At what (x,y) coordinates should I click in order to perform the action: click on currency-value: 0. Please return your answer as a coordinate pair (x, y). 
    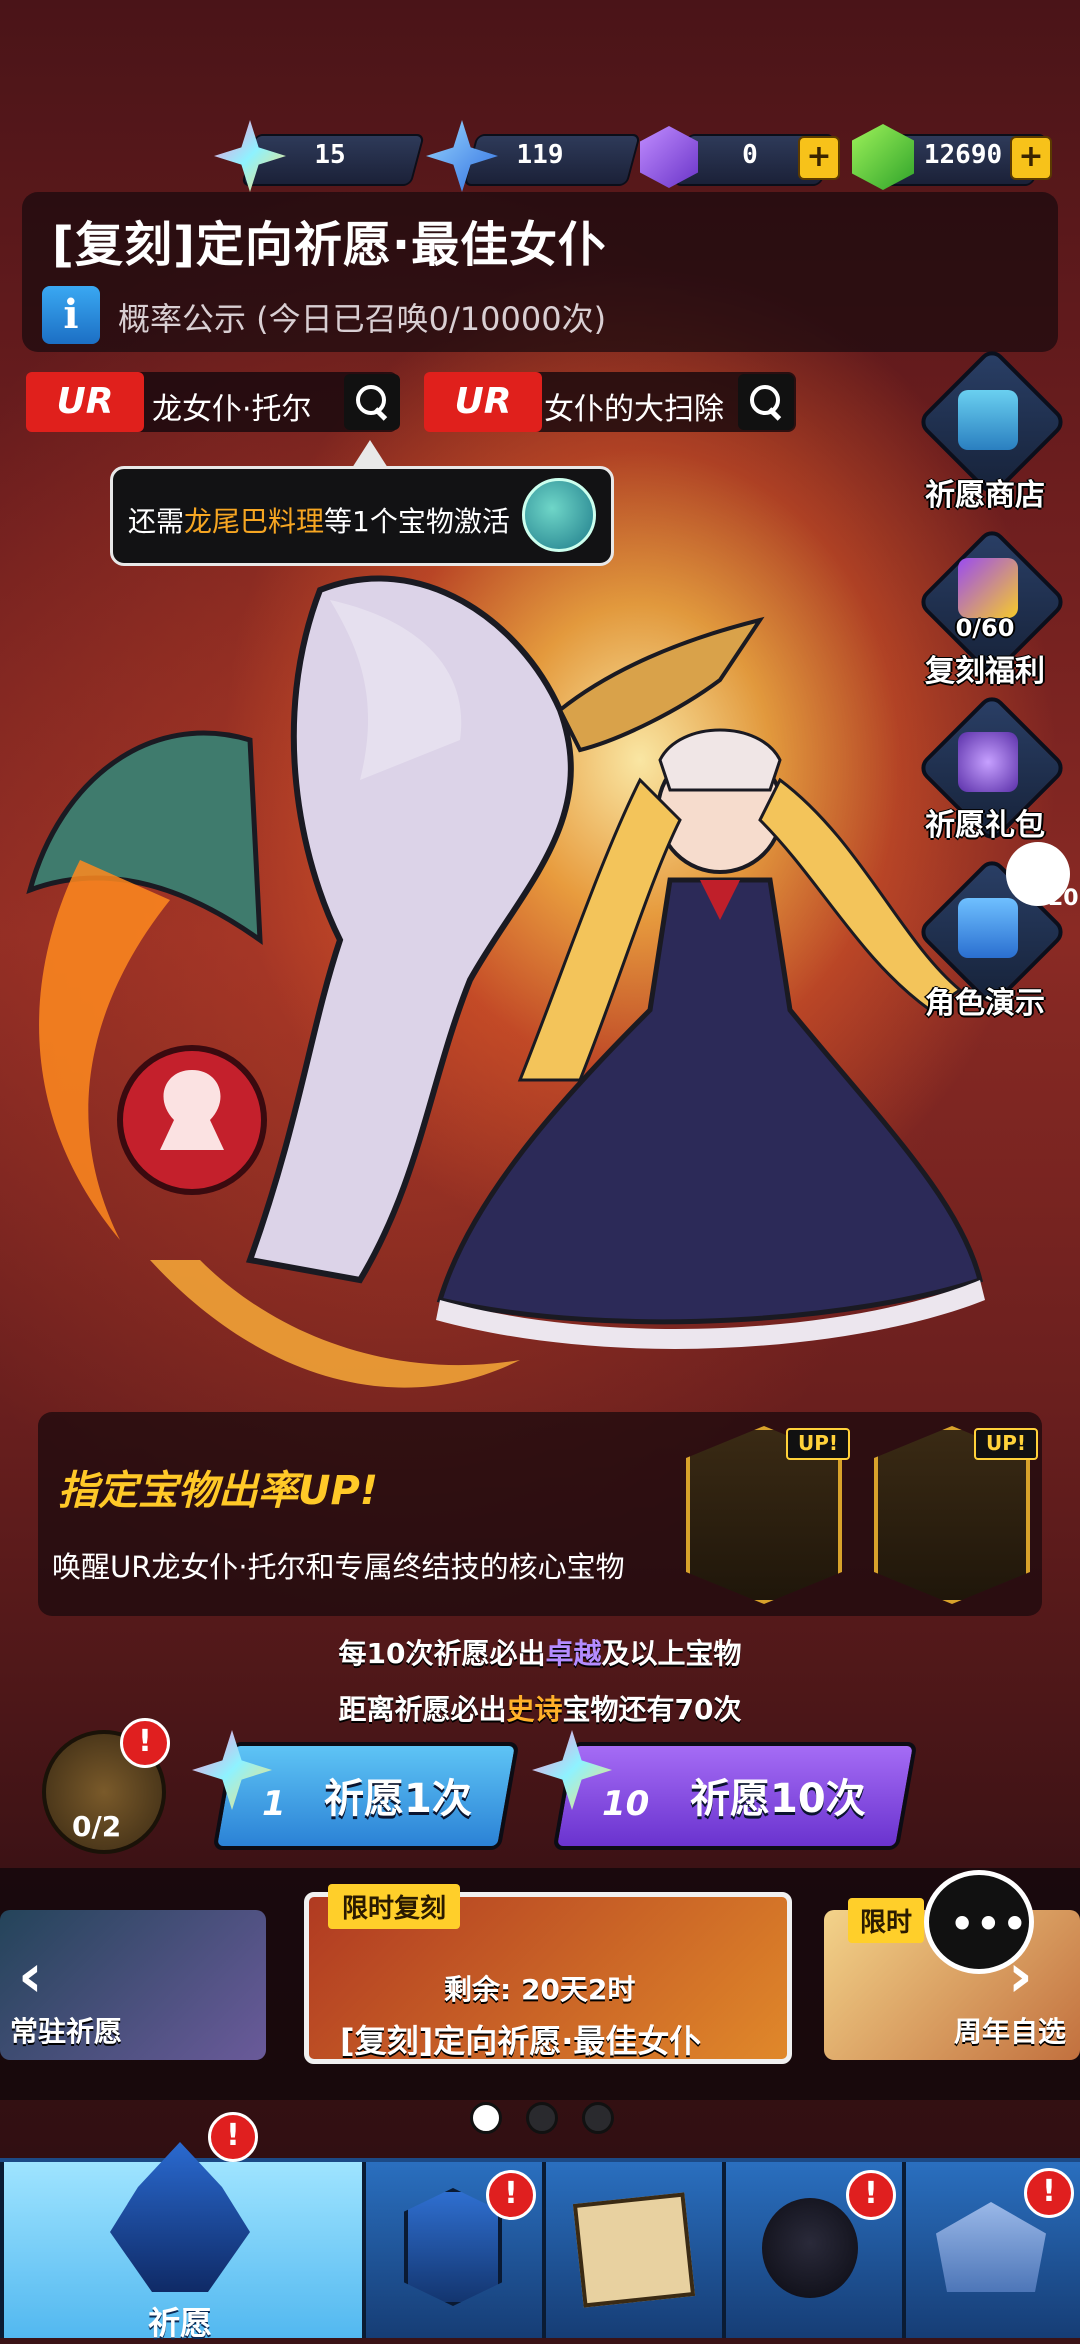
    Looking at the image, I should click on (750, 155).